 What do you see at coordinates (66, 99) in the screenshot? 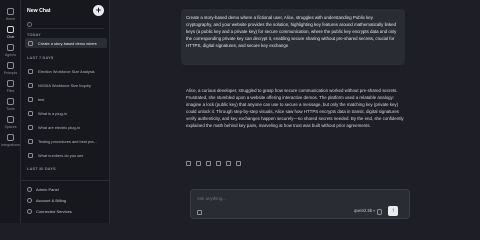
I see `chat-item: test` at bounding box center [66, 99].